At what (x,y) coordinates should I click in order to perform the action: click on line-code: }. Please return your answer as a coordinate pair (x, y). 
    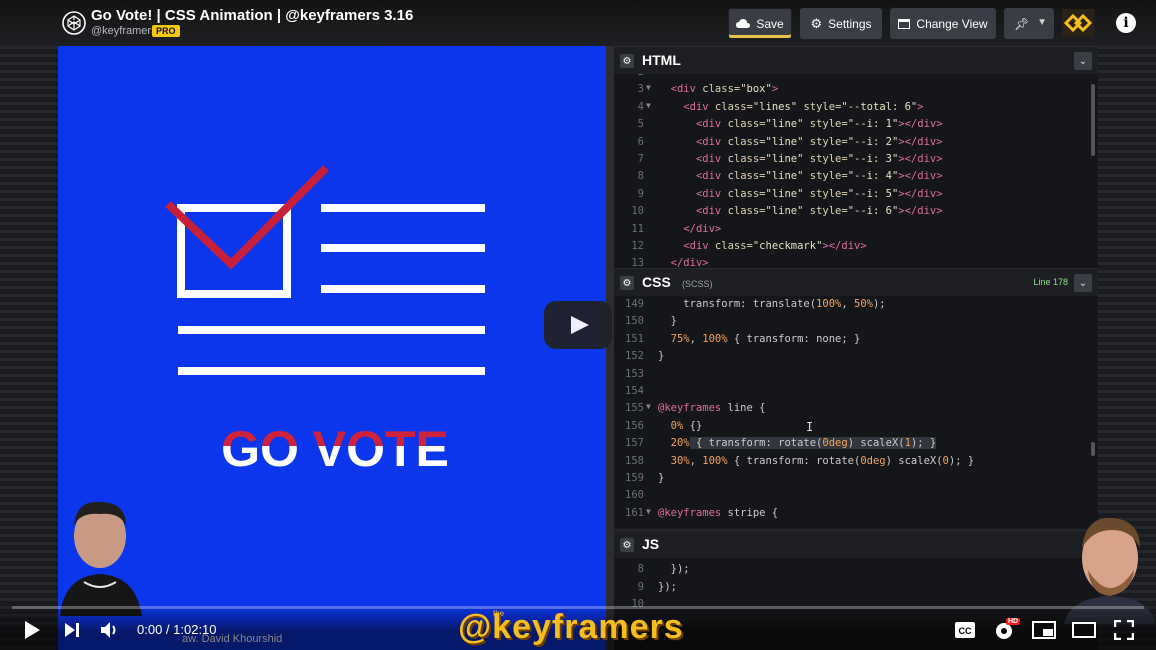
    Looking at the image, I should click on (667, 321).